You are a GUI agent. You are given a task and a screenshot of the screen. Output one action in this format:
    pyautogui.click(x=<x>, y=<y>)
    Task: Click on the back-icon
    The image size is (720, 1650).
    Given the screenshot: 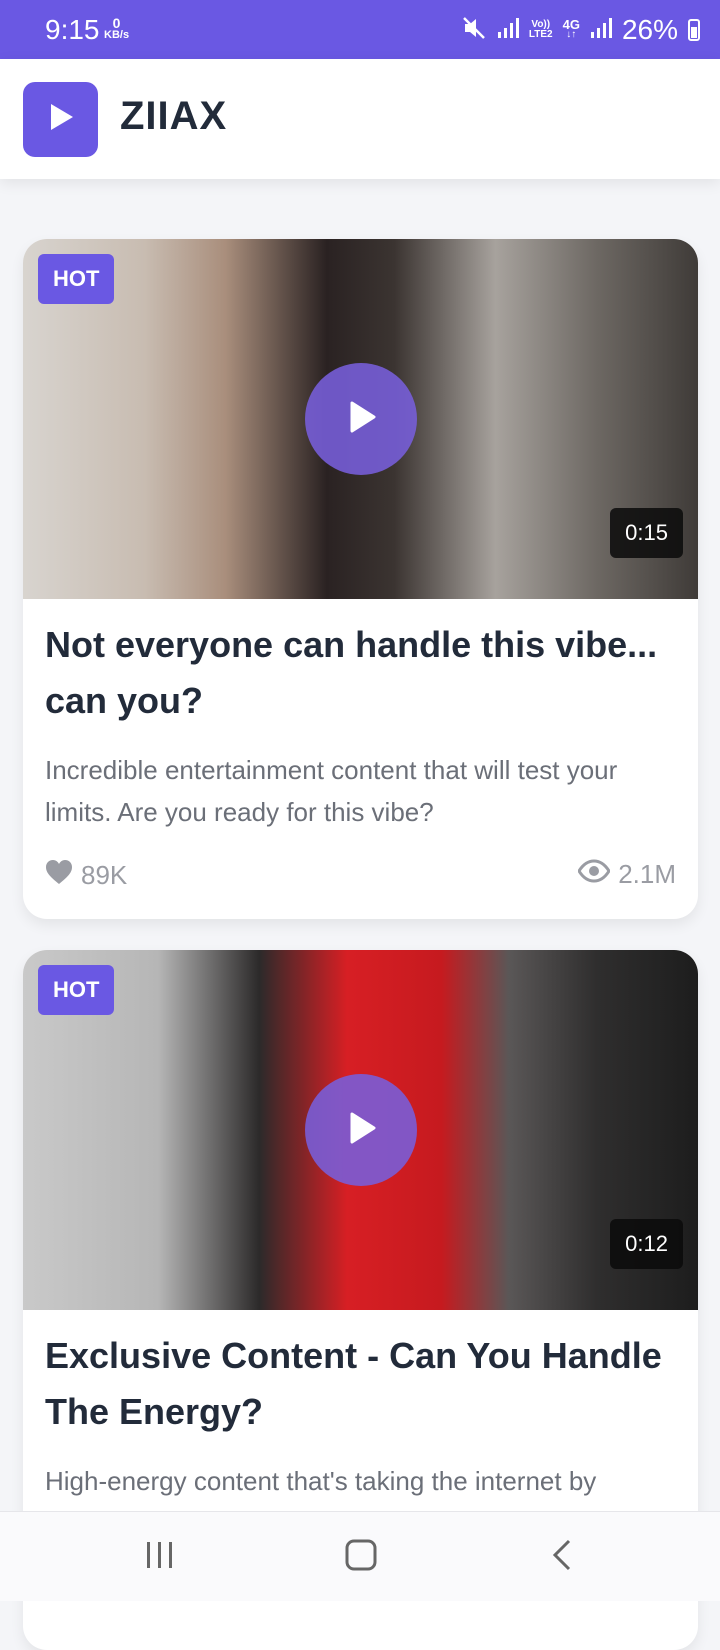 What is the action you would take?
    pyautogui.click(x=562, y=1557)
    